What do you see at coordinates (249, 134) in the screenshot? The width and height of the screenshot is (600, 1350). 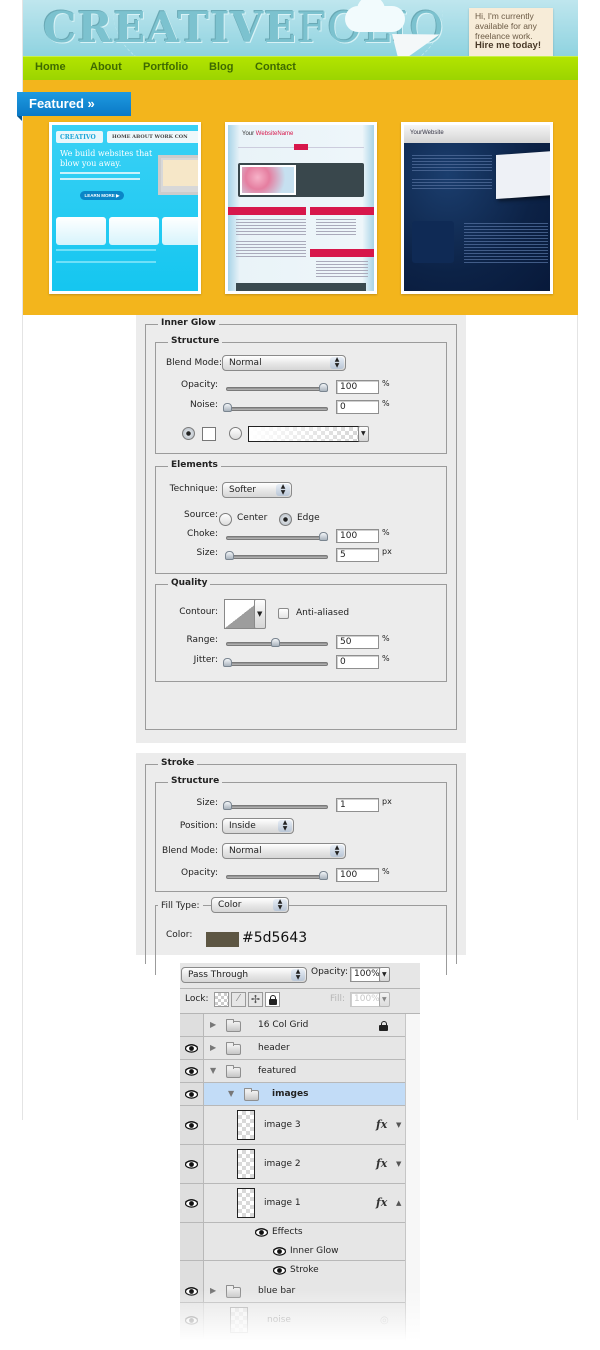 I see `logo-part: Your` at bounding box center [249, 134].